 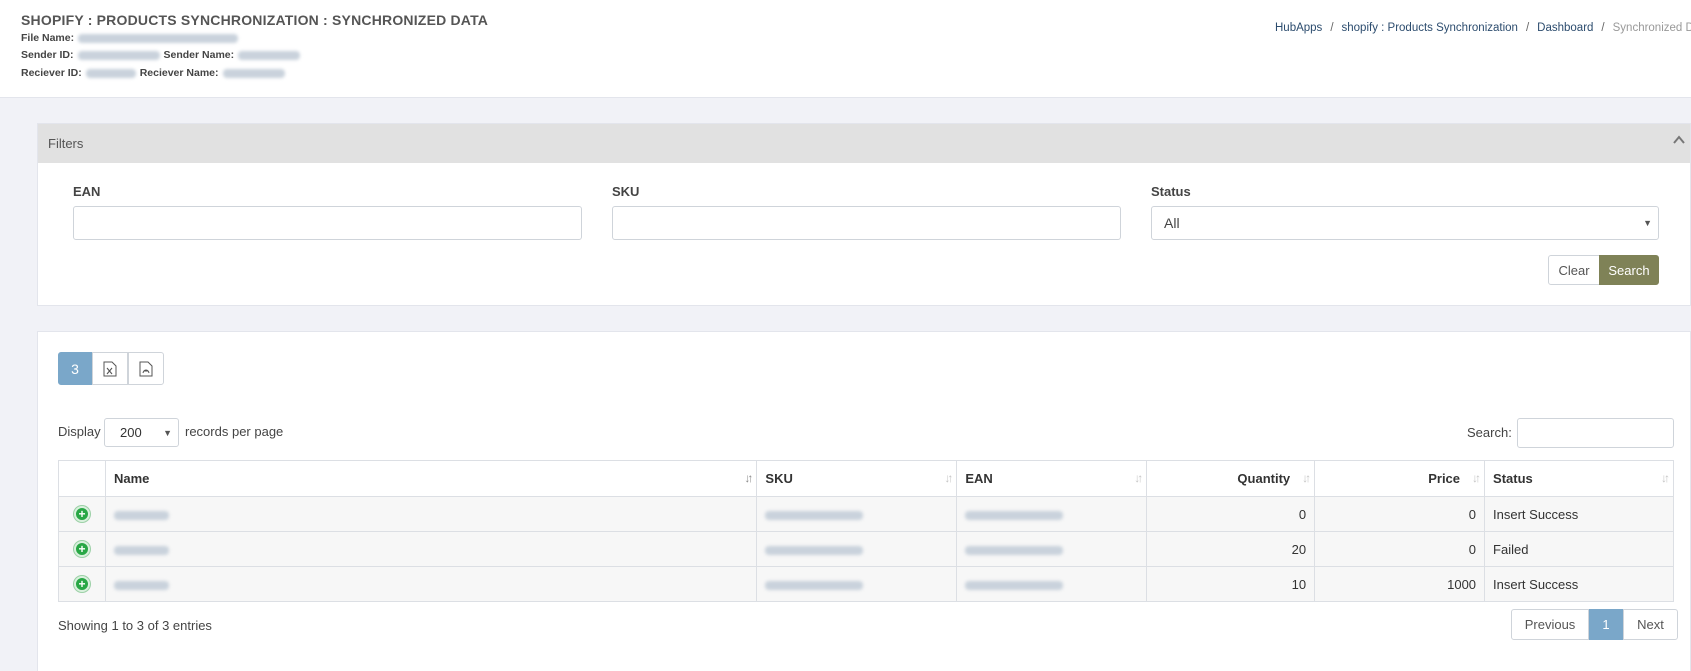 What do you see at coordinates (1400, 478) in the screenshot?
I see `column-header-price: Price ↓↑` at bounding box center [1400, 478].